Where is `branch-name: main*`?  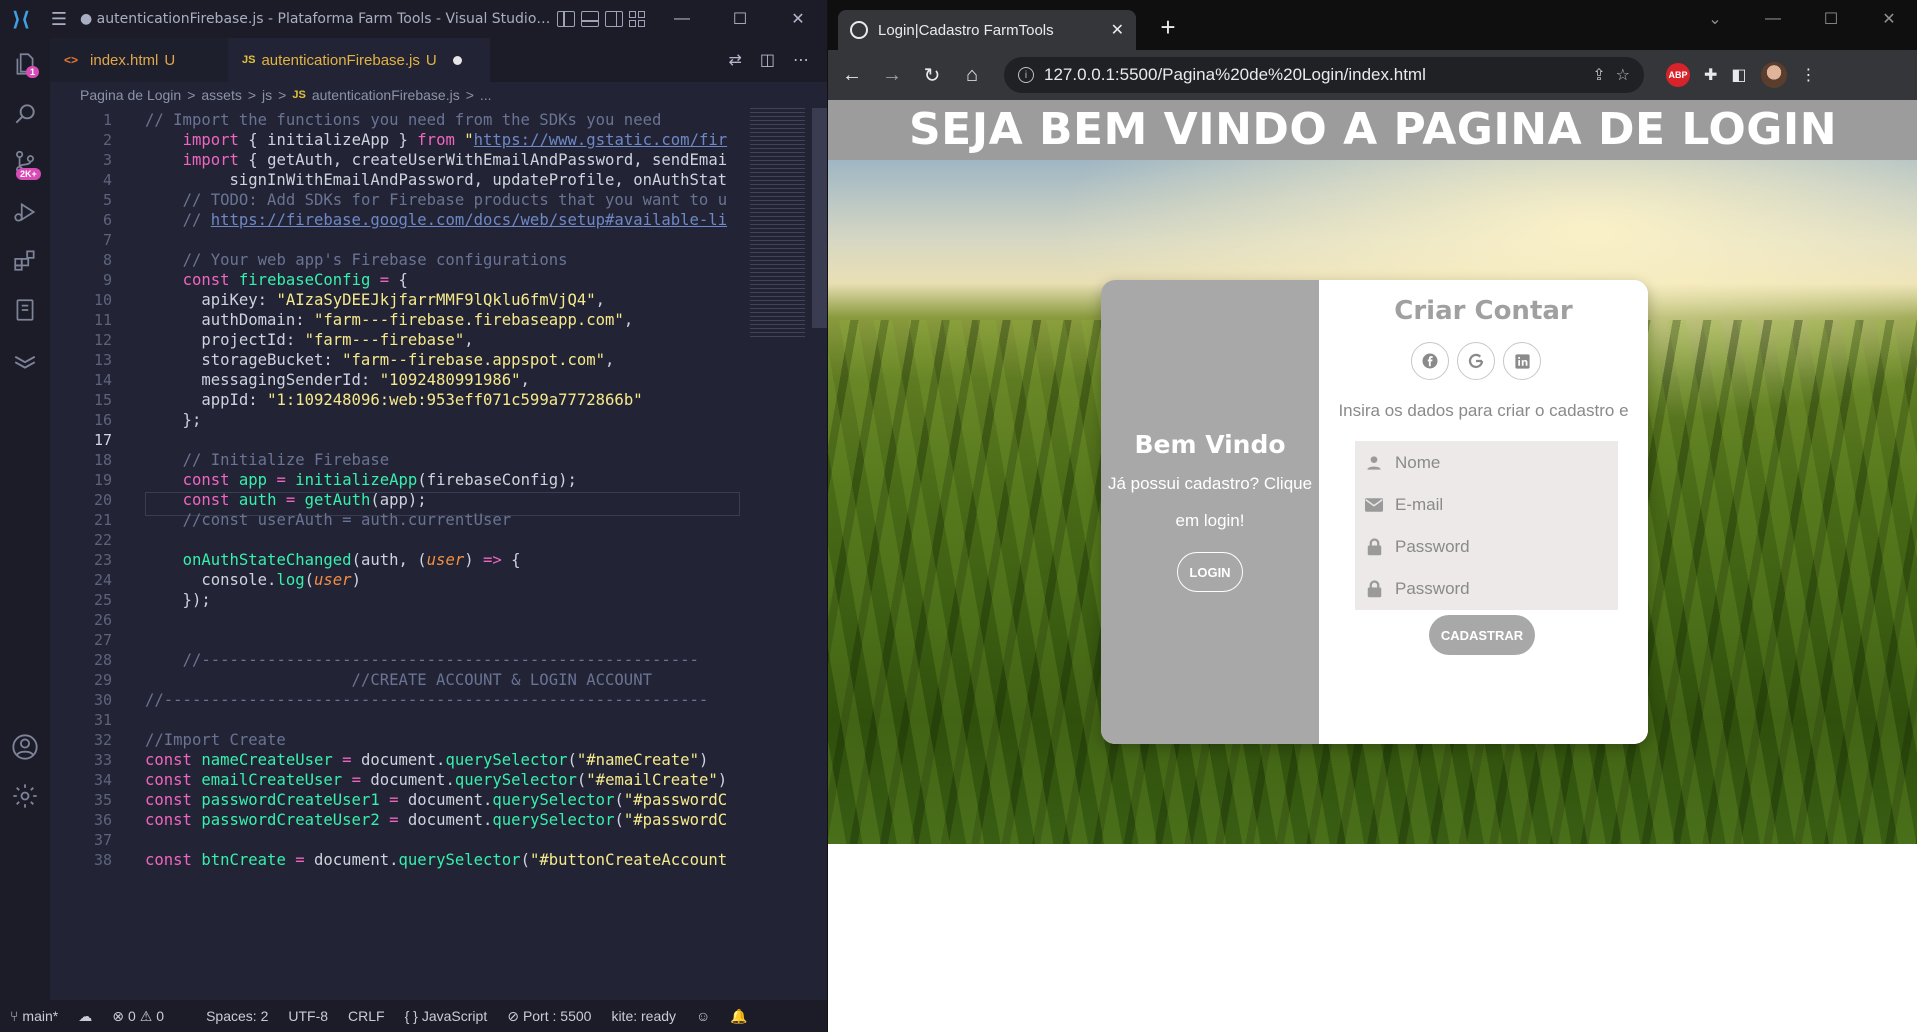
branch-name: main* is located at coordinates (40, 1016).